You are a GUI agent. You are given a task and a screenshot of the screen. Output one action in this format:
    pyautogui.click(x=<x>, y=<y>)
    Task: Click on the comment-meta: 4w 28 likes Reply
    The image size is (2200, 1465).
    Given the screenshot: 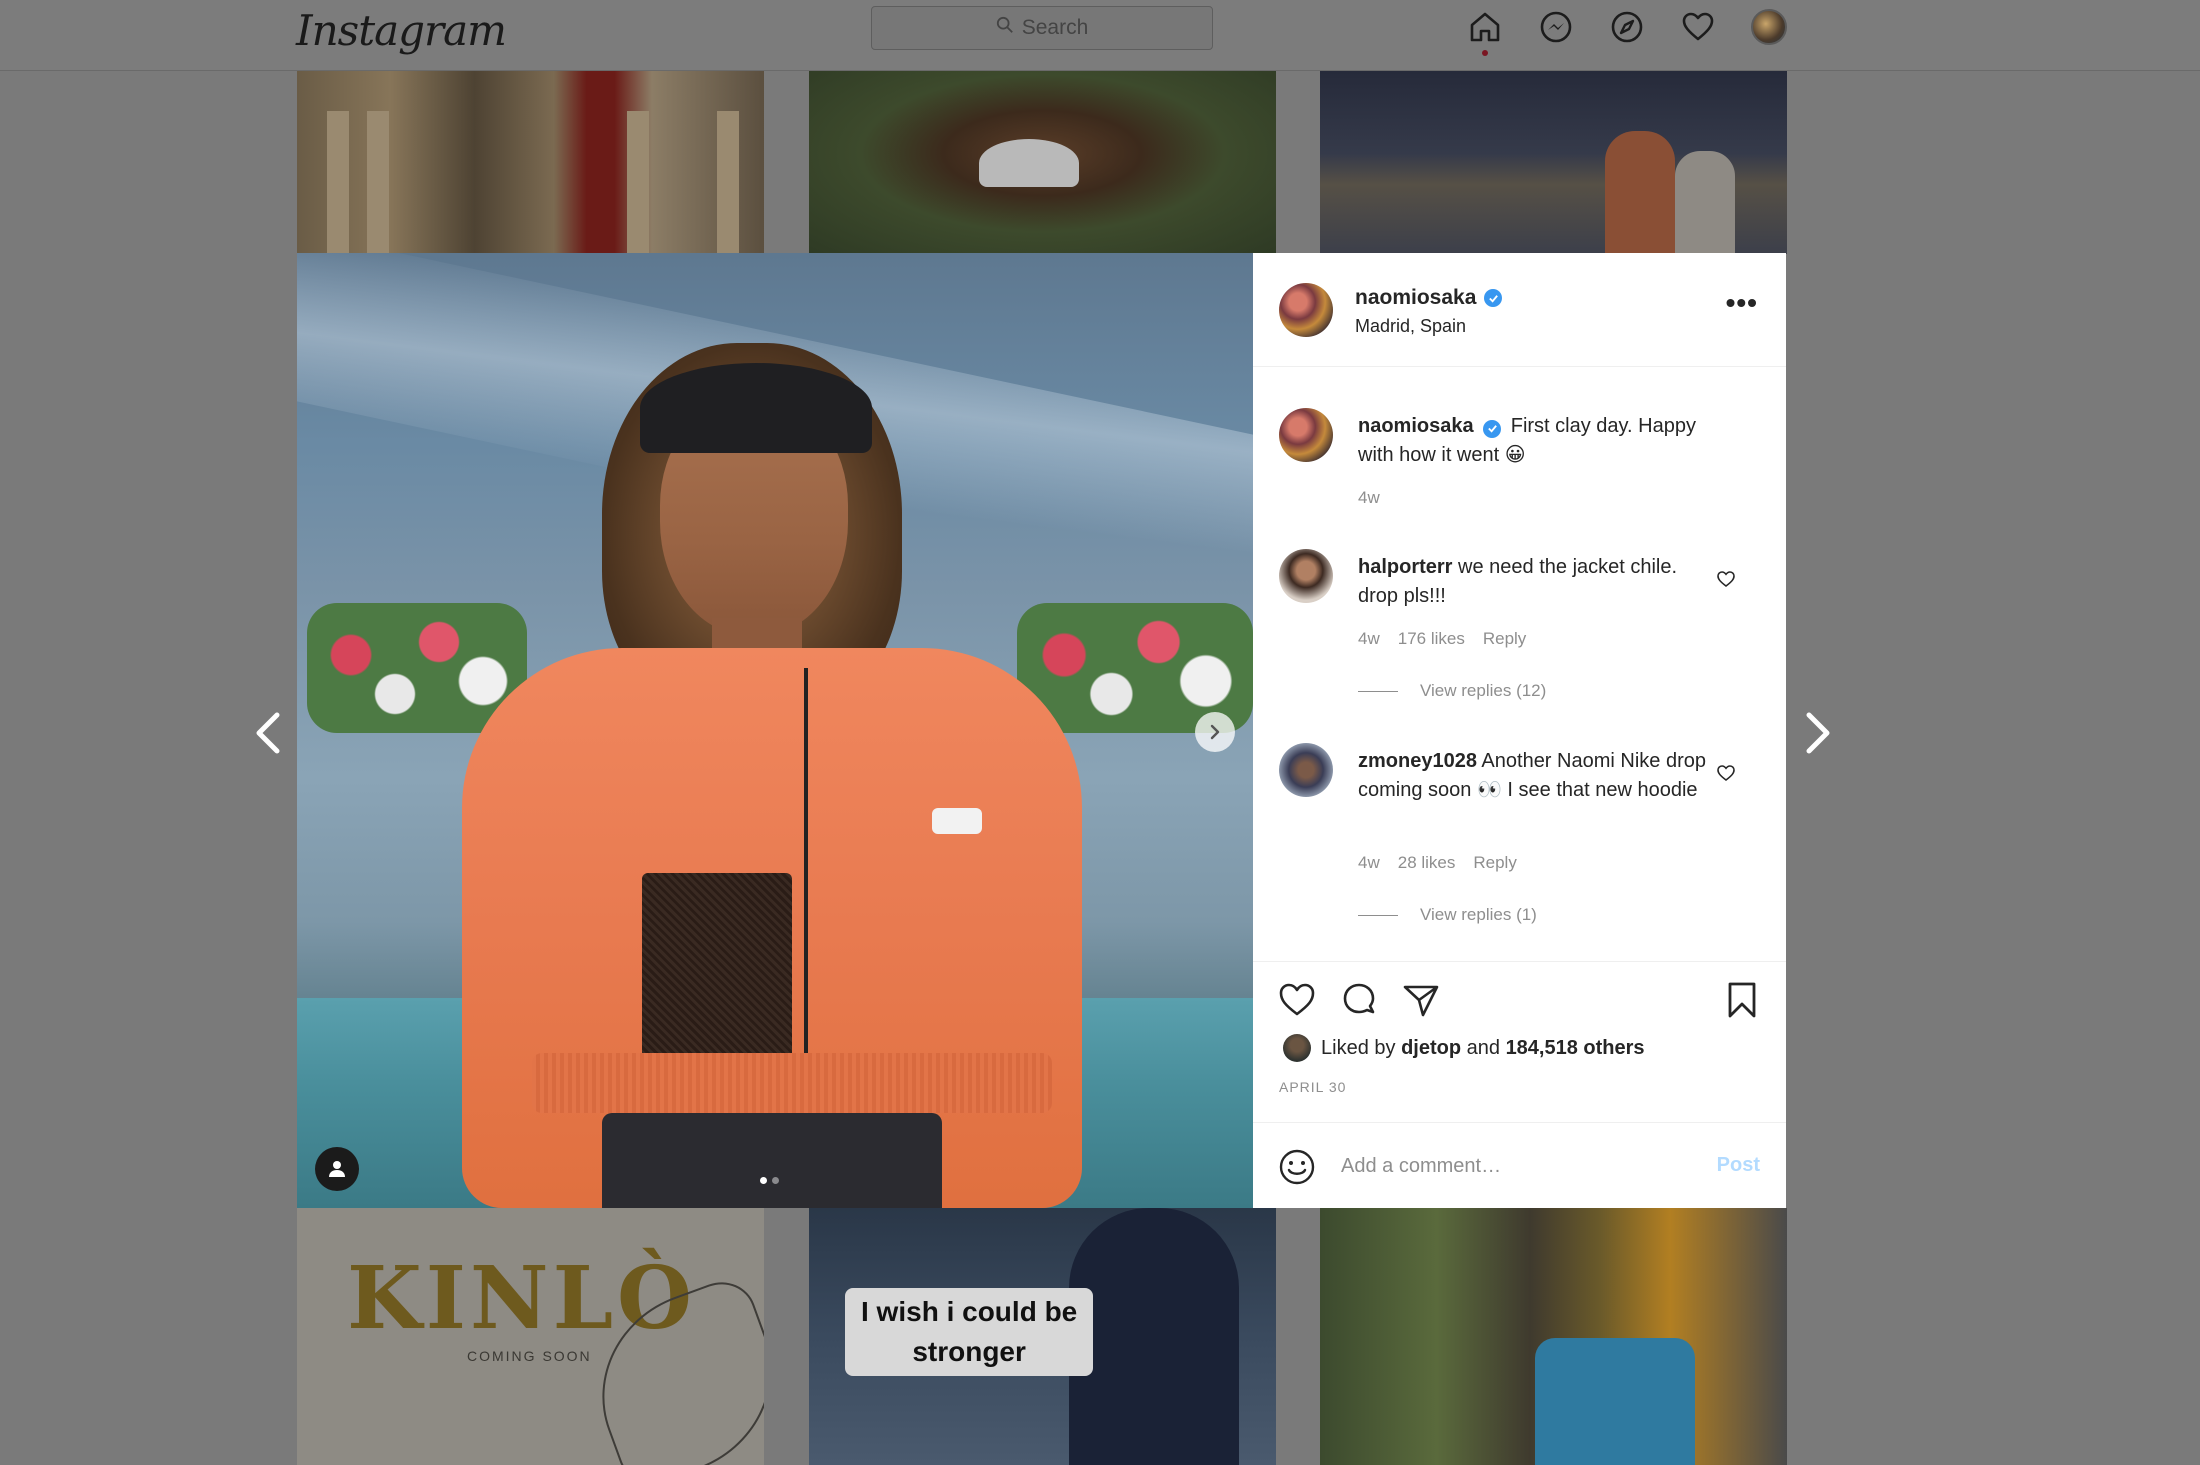 What is the action you would take?
    pyautogui.click(x=1437, y=863)
    